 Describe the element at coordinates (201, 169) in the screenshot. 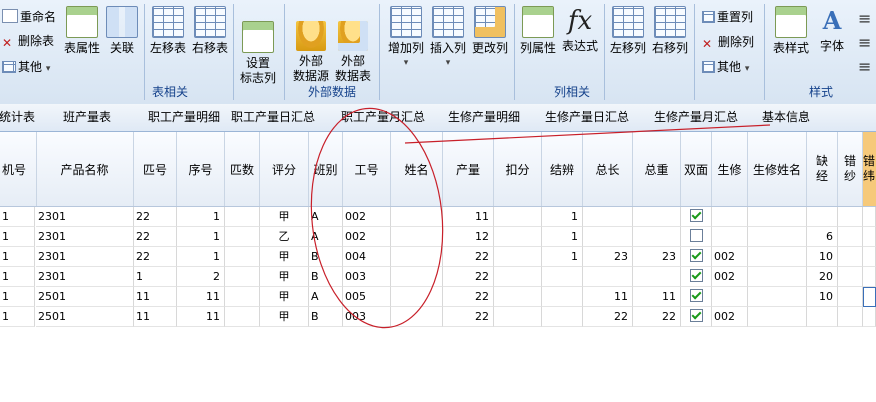

I see `column-header: 序号` at that location.